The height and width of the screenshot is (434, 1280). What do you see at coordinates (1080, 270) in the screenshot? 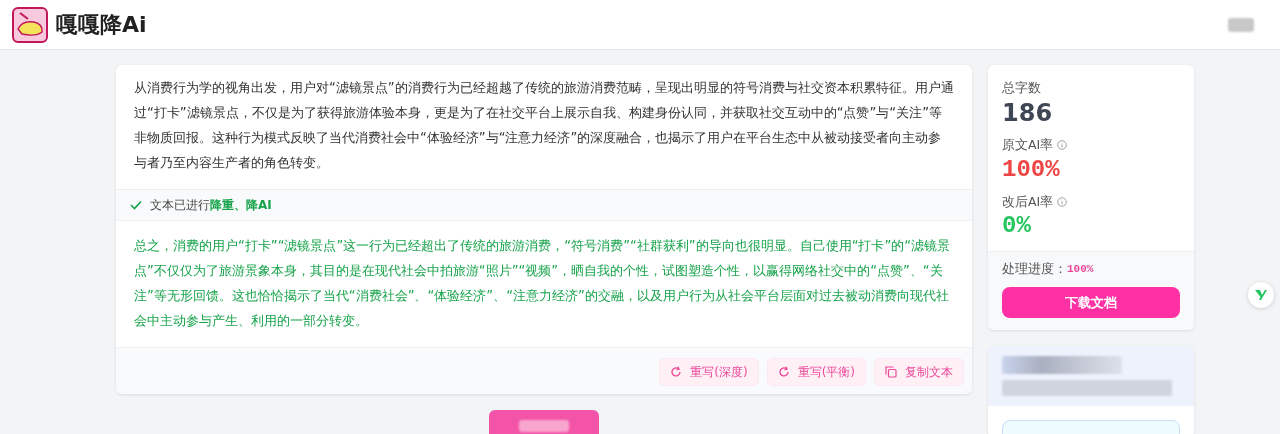
I see `progress-value: 100%` at bounding box center [1080, 270].